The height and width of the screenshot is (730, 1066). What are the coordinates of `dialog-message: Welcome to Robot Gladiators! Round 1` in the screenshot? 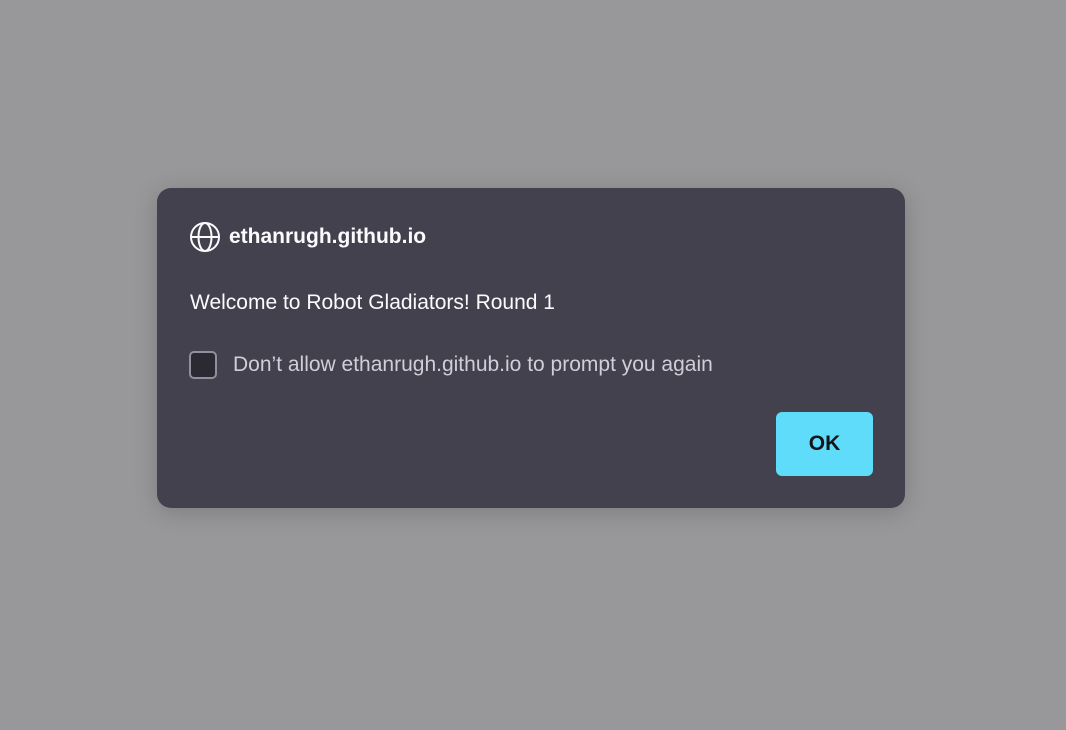 It's located at (372, 302).